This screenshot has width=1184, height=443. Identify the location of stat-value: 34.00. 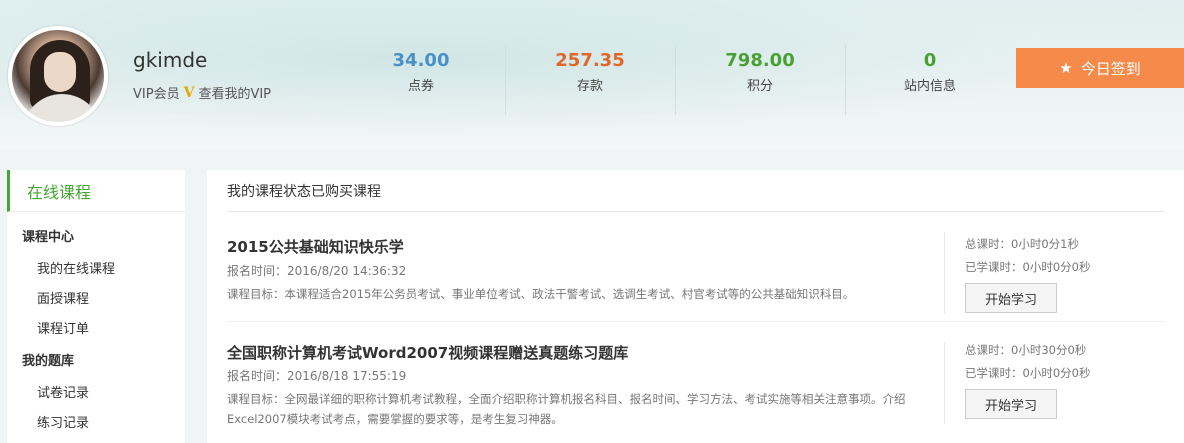
(421, 60).